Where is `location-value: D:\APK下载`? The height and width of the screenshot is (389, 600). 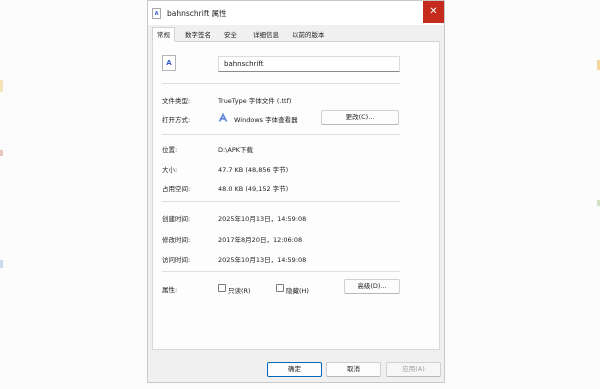 location-value: D:\APK下载 is located at coordinates (236, 150).